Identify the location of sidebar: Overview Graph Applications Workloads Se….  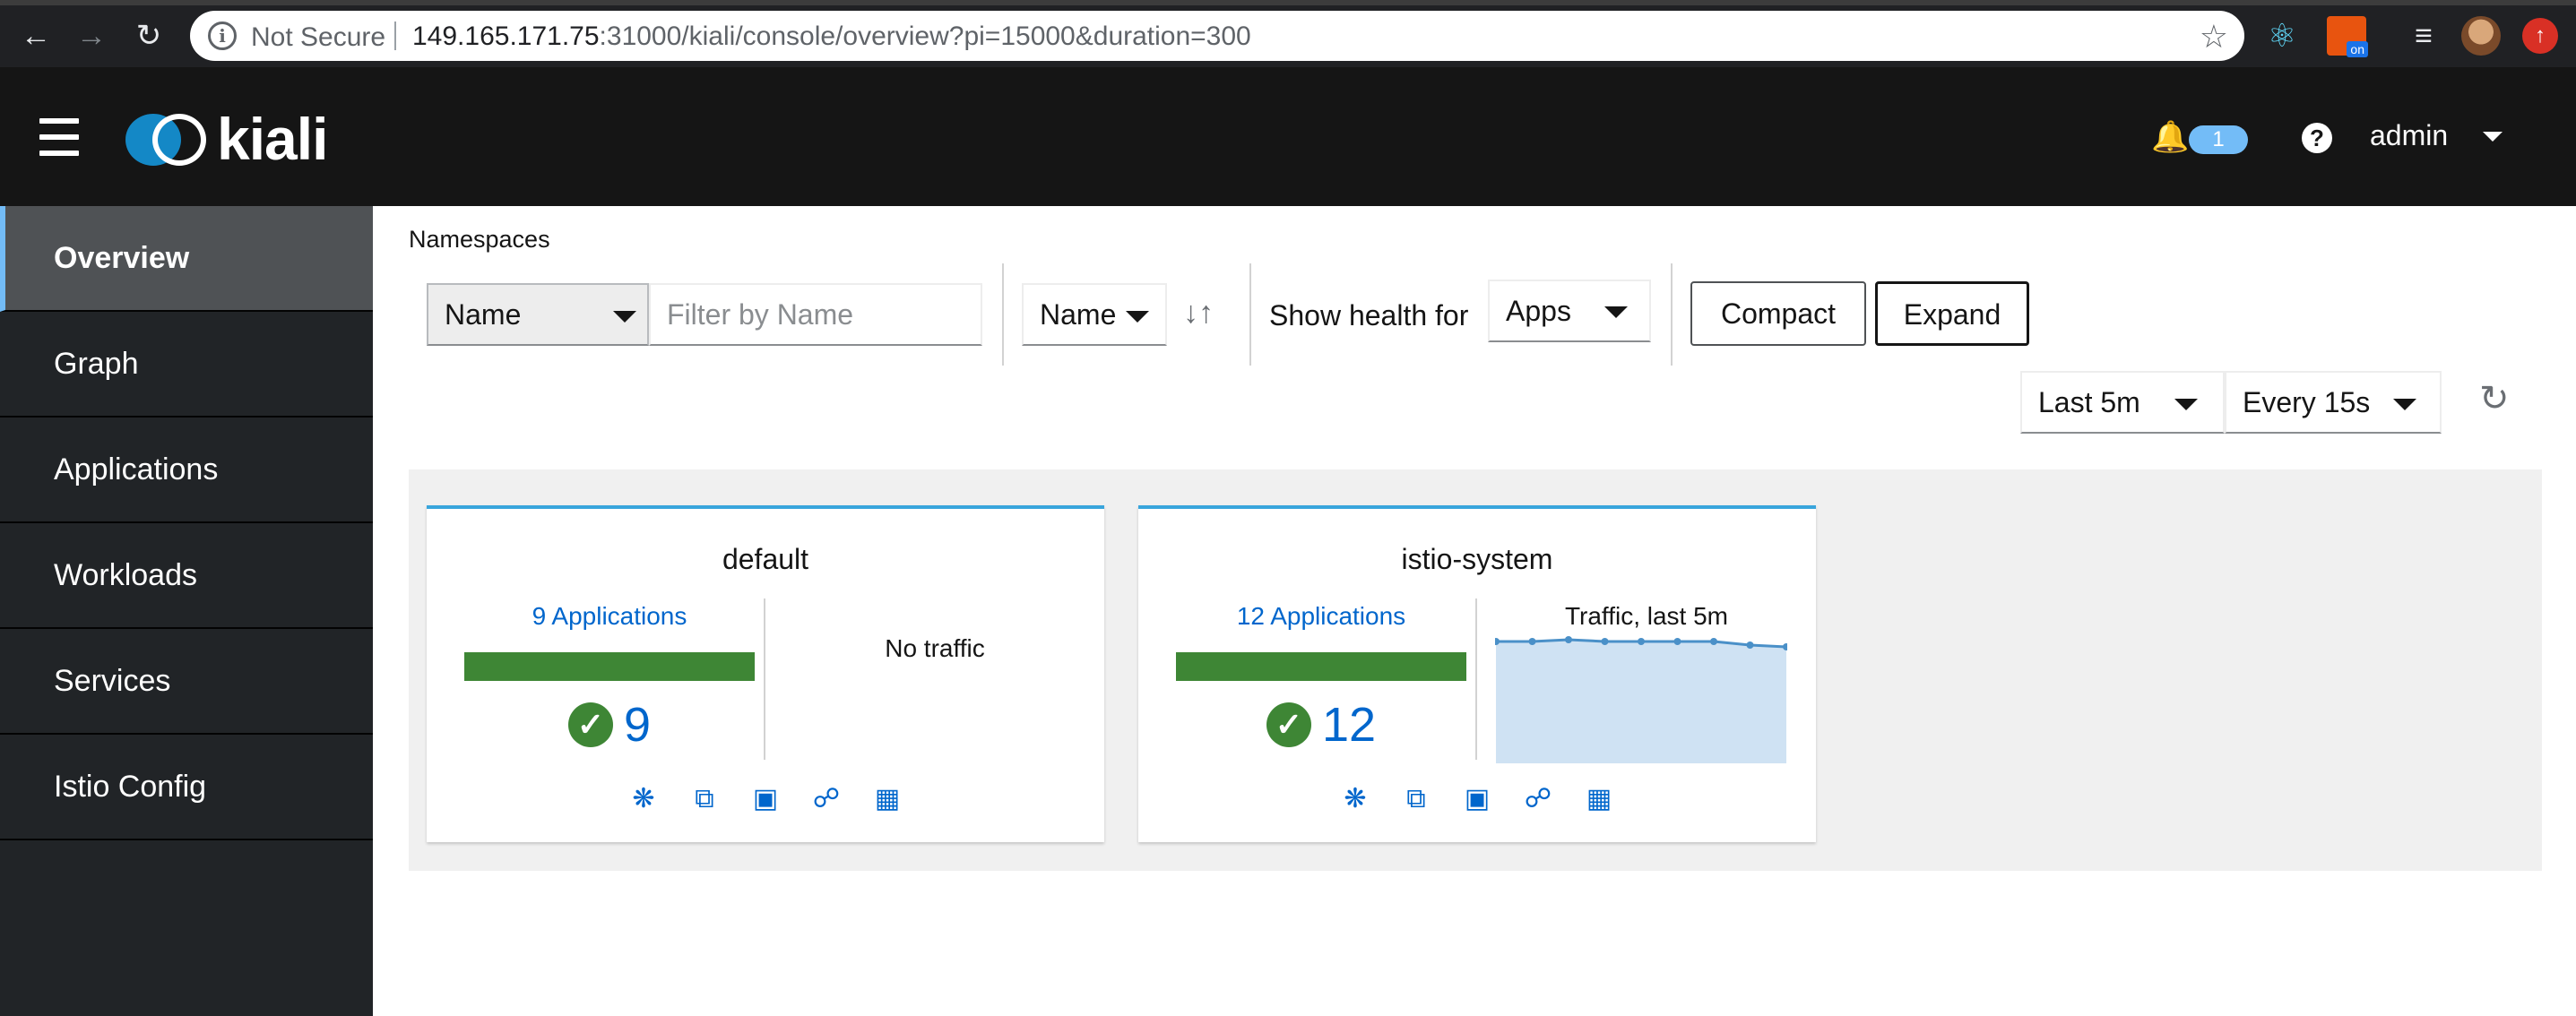
(186, 611).